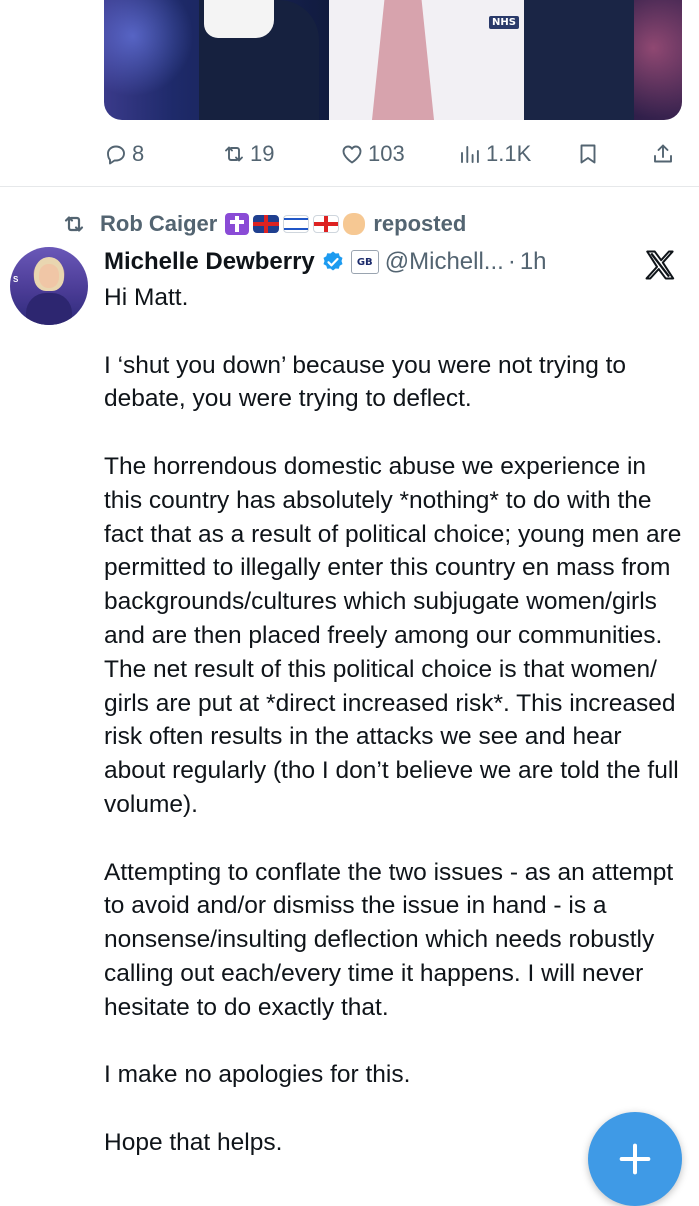 Image resolution: width=699 pixels, height=1206 pixels. I want to click on reply-button: 8, so click(124, 154).